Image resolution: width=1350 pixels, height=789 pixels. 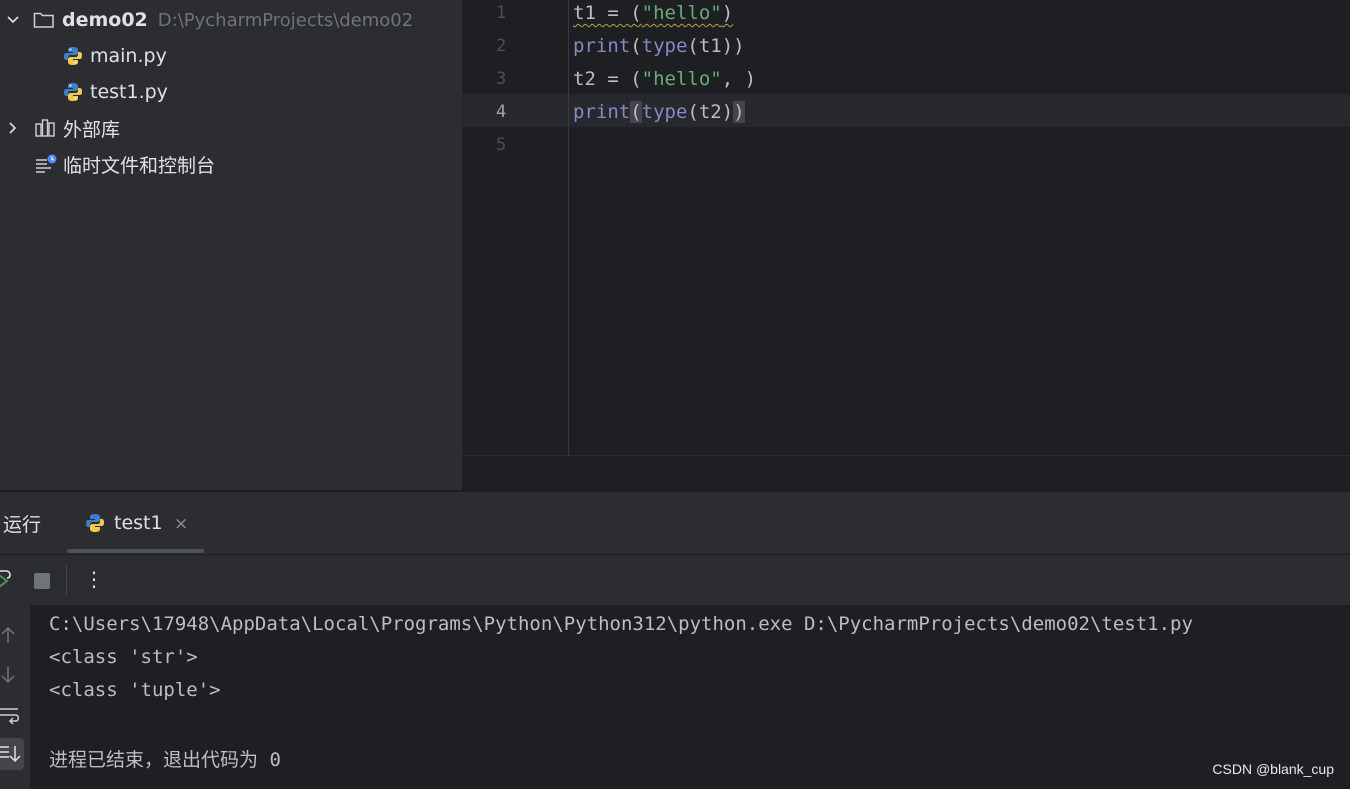 What do you see at coordinates (105, 20) in the screenshot?
I see `project-root-name: demo02` at bounding box center [105, 20].